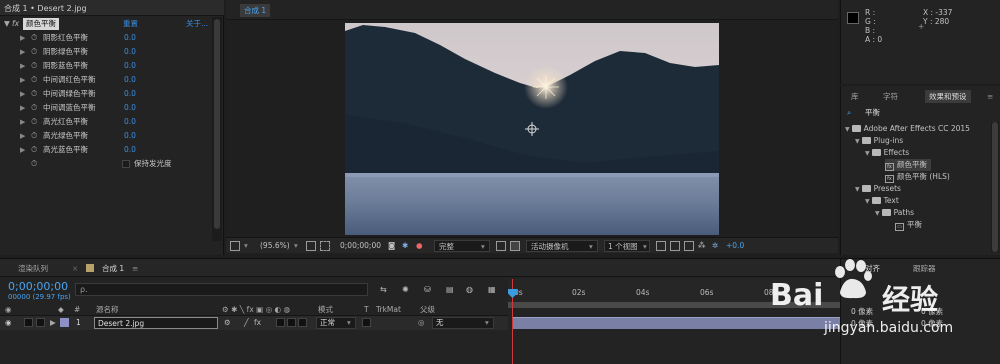 Image resolution: width=1000 pixels, height=364 pixels. What do you see at coordinates (106, 80) in the screenshot?
I see `param-row: ▶ ⏱ 中间调红色平衡 0.0` at bounding box center [106, 80].